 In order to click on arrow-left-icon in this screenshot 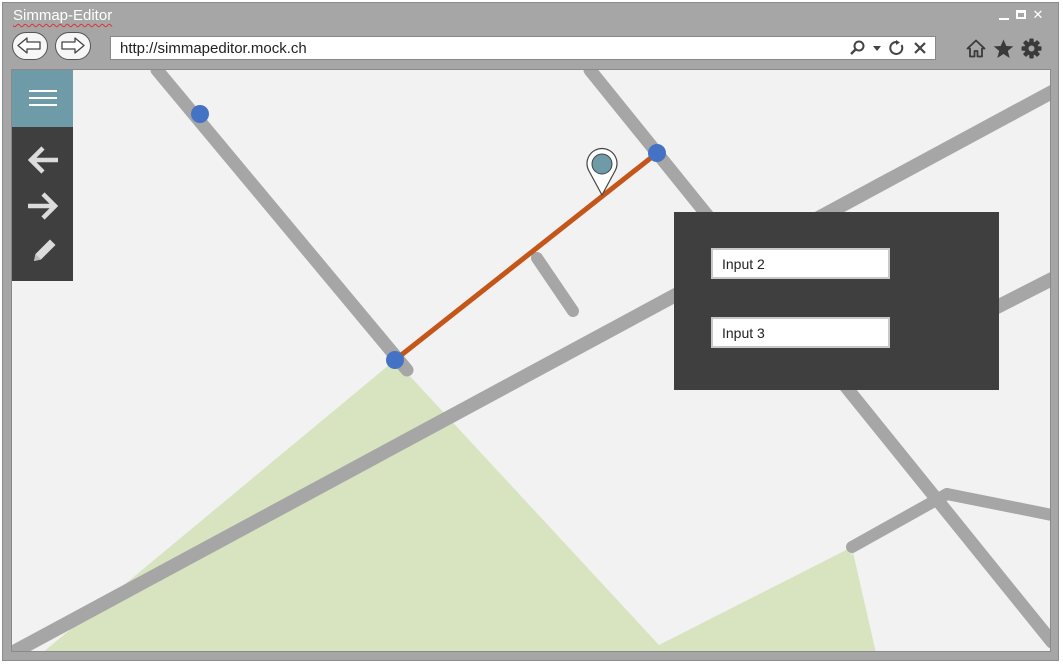, I will do `click(42, 160)`.